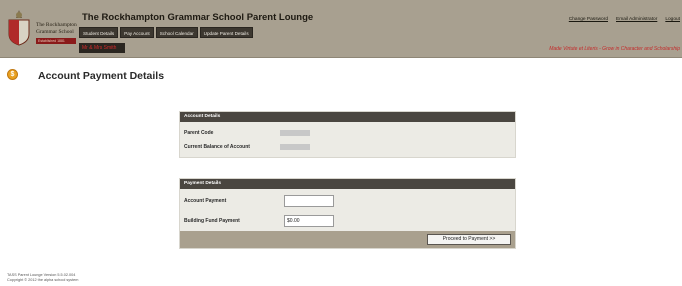  Describe the element at coordinates (636, 19) in the screenshot. I see `email-administrator-link: Email Administrator` at that location.